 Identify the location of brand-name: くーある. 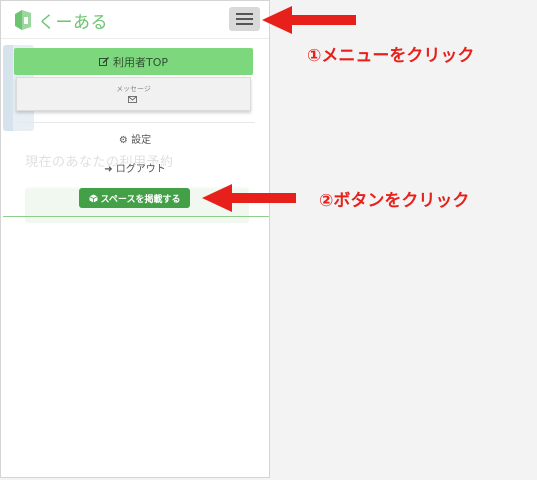
(73, 20).